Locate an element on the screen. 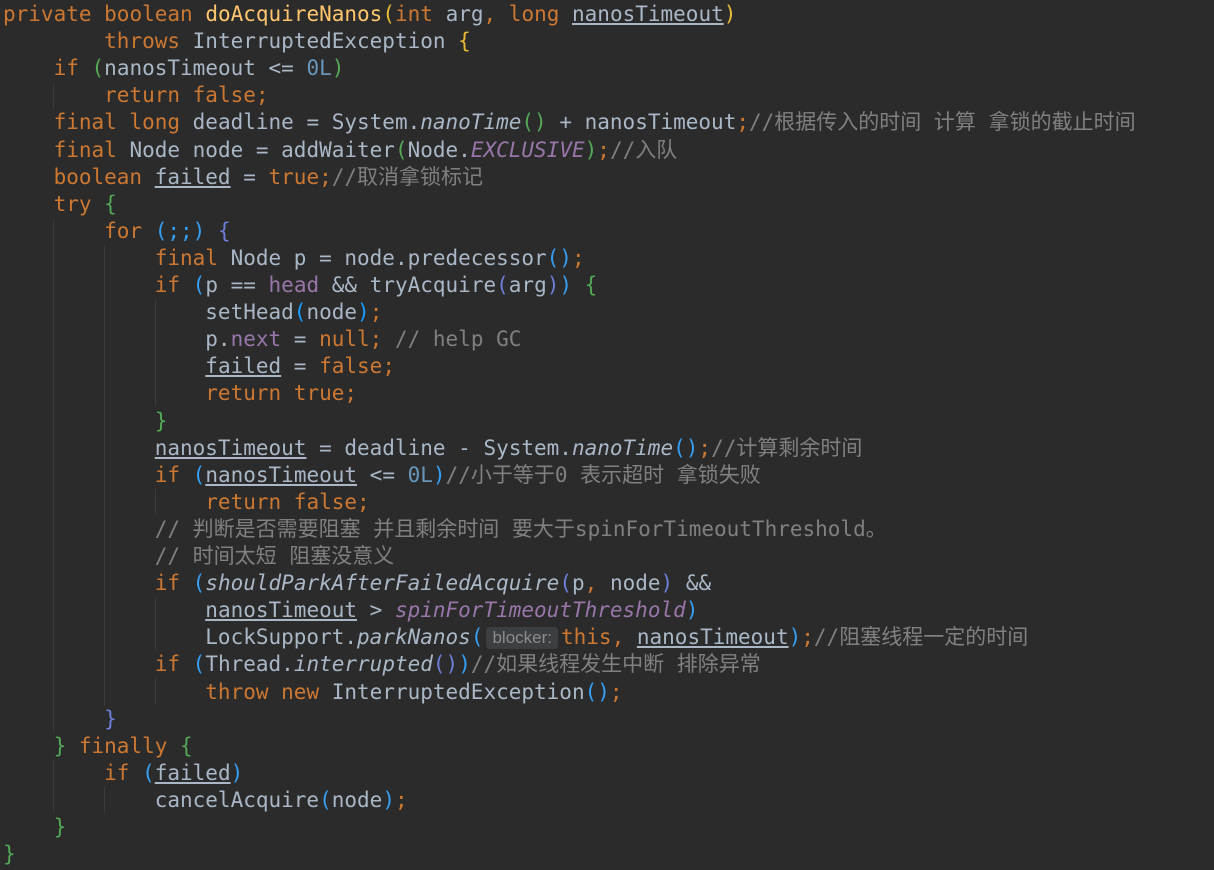 This screenshot has width=1214, height=870. code-token: failed is located at coordinates (243, 366).